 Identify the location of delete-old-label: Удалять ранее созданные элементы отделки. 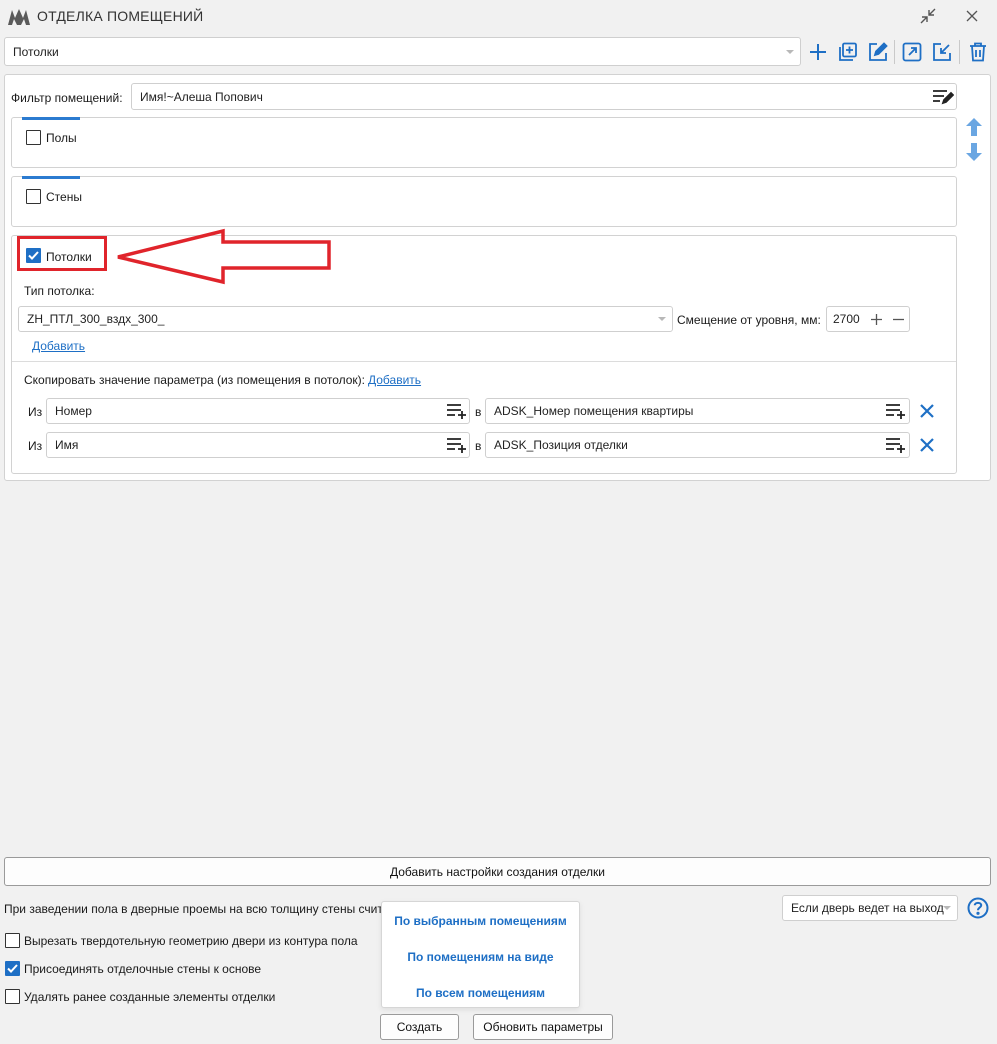
(150, 997).